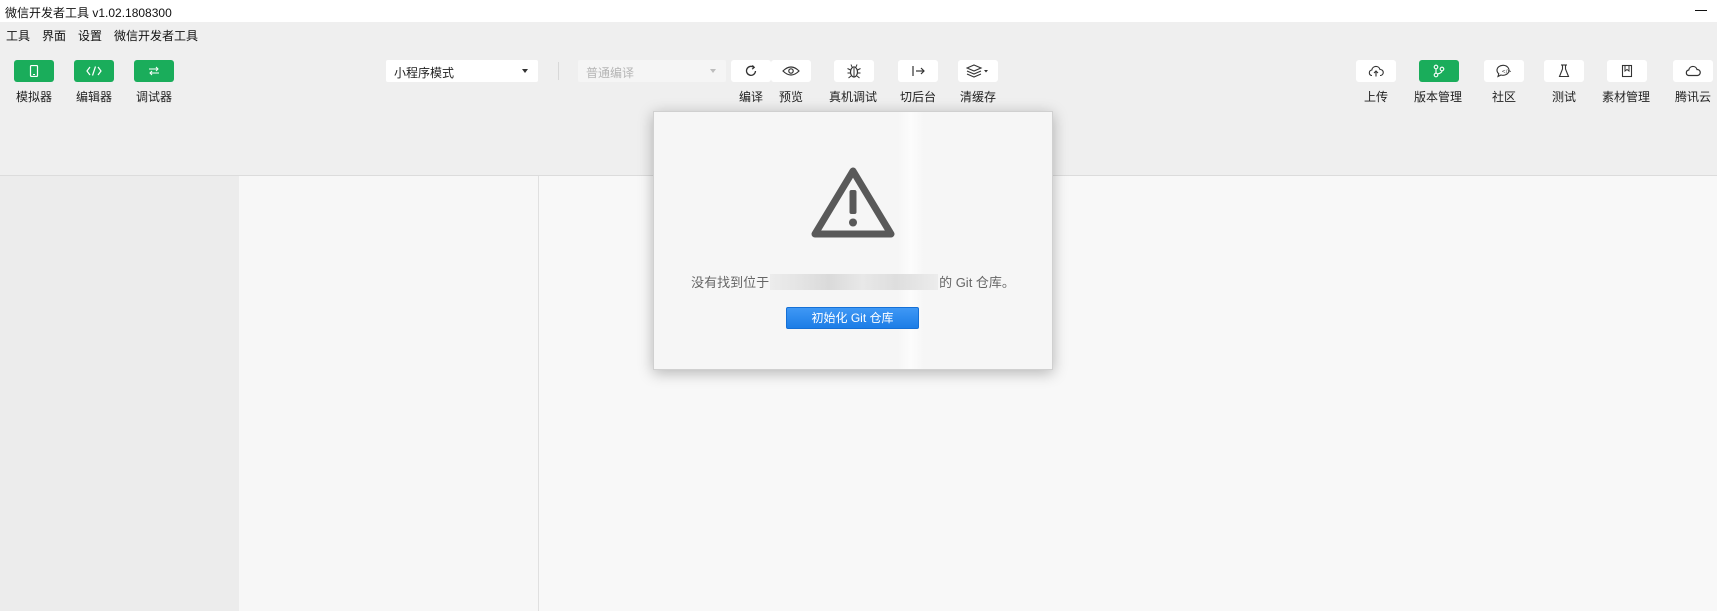 The width and height of the screenshot is (1717, 611). What do you see at coordinates (424, 73) in the screenshot?
I see `mode-select-value: 小程序模式` at bounding box center [424, 73].